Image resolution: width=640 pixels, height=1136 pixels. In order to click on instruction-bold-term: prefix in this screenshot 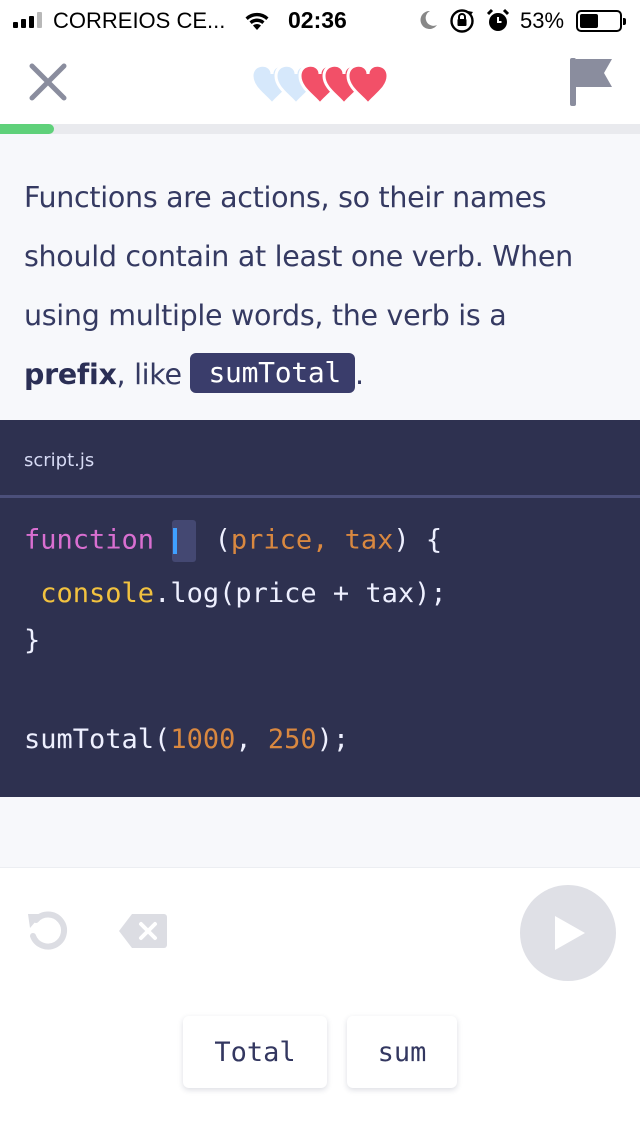, I will do `click(70, 374)`.